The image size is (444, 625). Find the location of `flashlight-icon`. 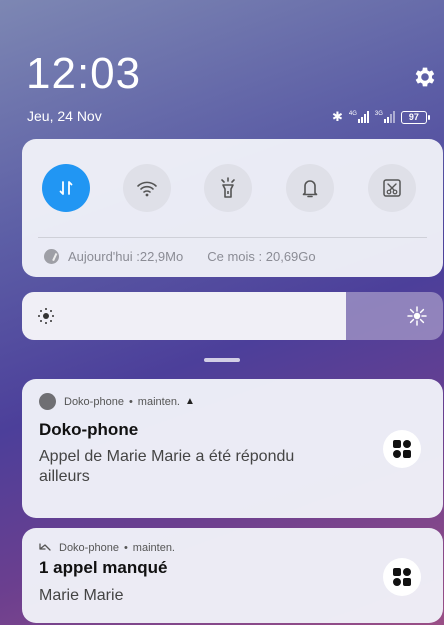

flashlight-icon is located at coordinates (228, 187).